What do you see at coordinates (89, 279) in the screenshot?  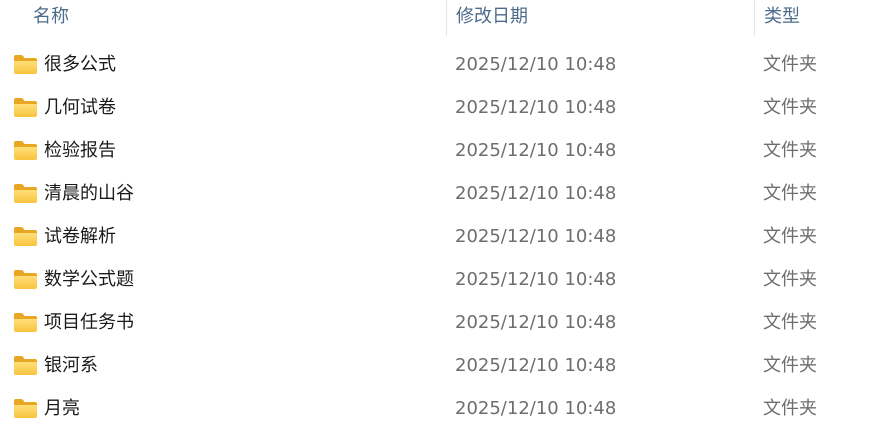 I see `file-name: 数学公式题` at bounding box center [89, 279].